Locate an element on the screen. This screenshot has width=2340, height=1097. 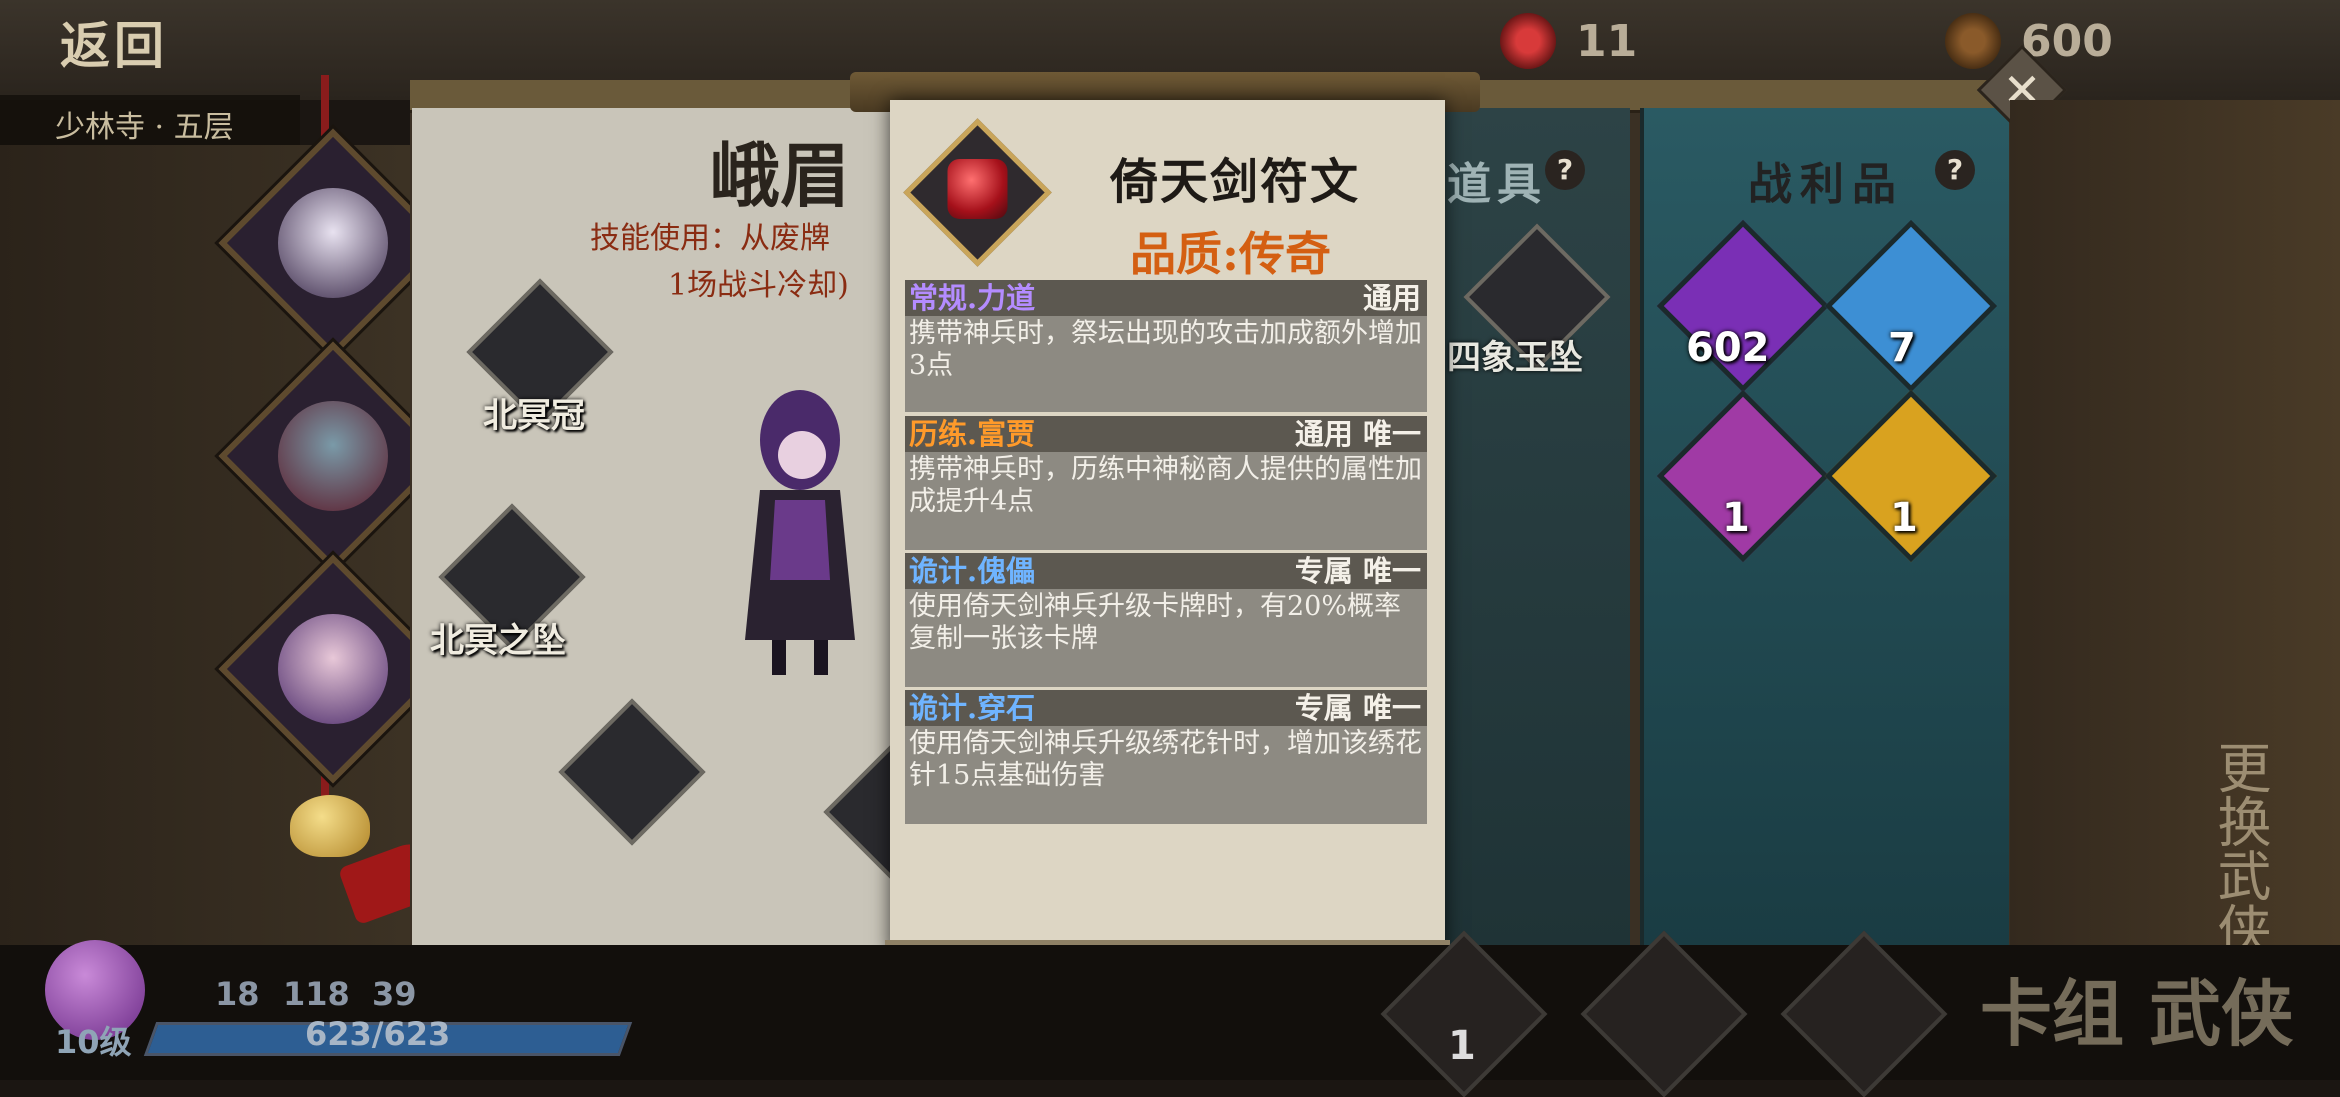
items-panel-title: 道具 is located at coordinates (1497, 180).